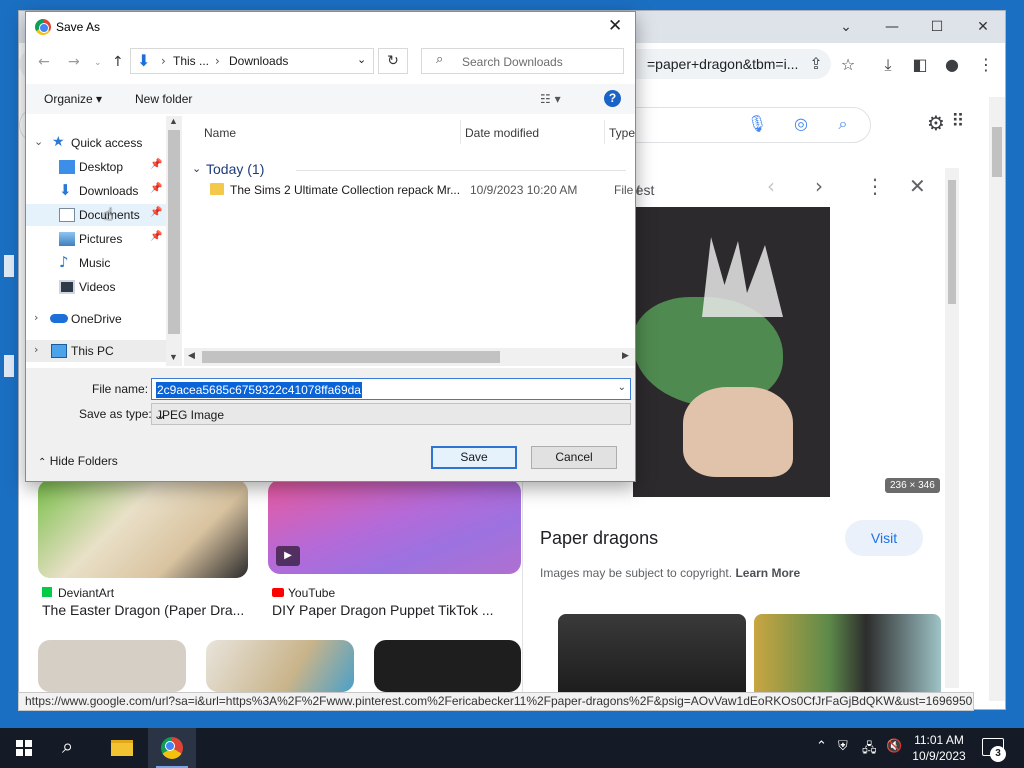  Describe the element at coordinates (574, 457) in the screenshot. I see `cancel-button: Cancel` at that location.